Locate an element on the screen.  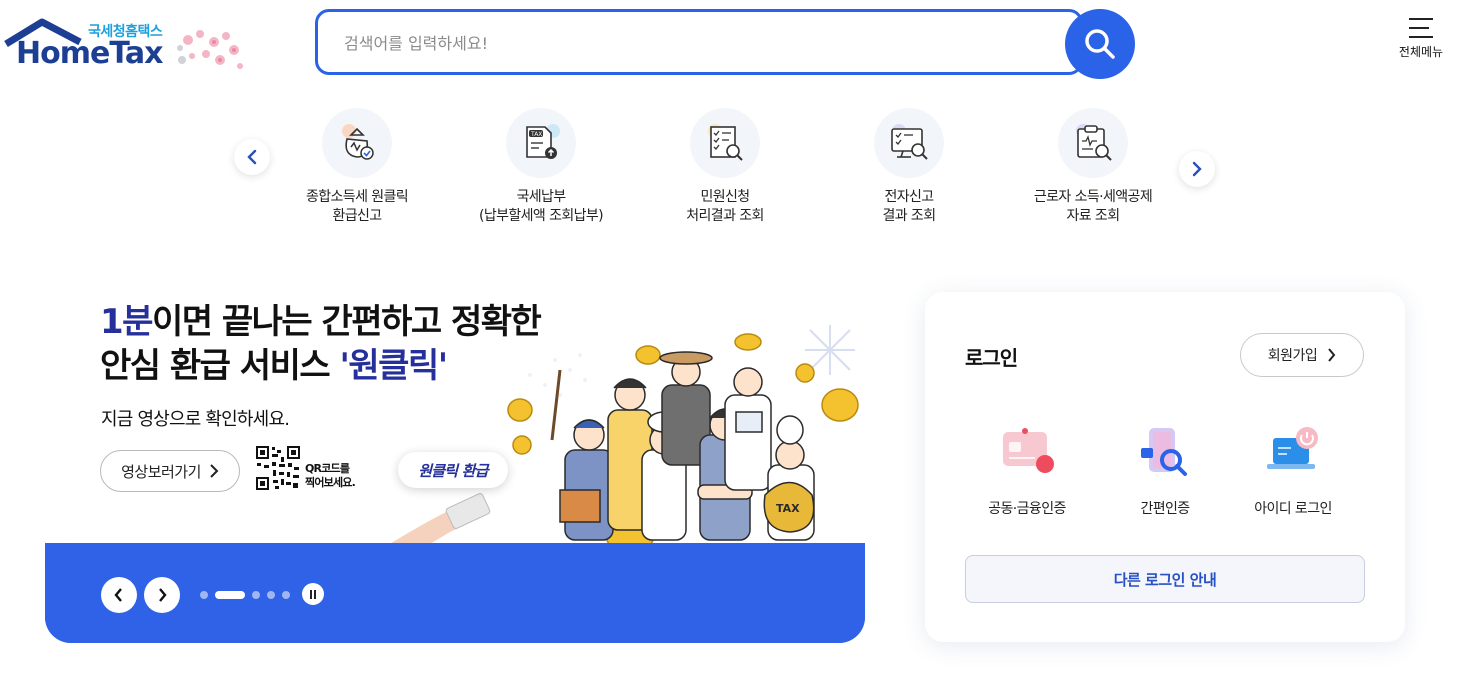
quick-item-tax-payment: TAX 국세납부 (납부할세액 조회납부) is located at coordinates (541, 167).